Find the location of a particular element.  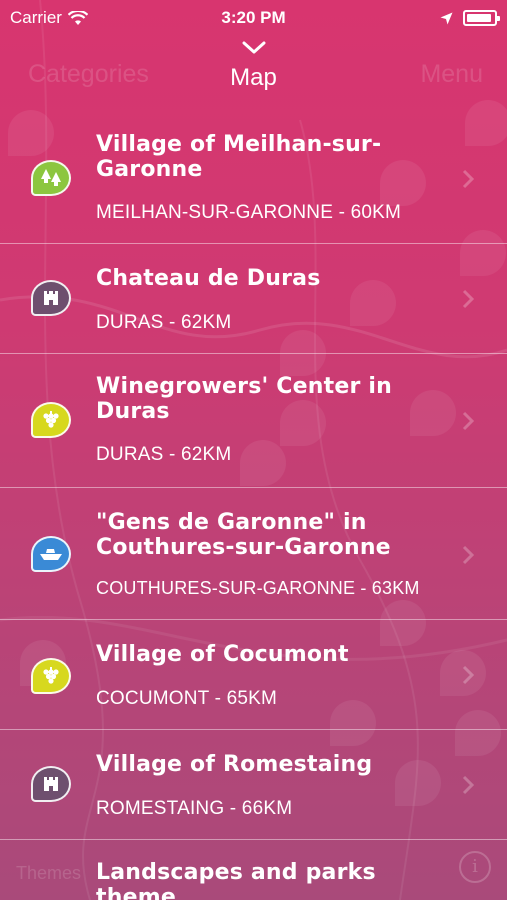

item-title: Chateau de Duras is located at coordinates (208, 278).